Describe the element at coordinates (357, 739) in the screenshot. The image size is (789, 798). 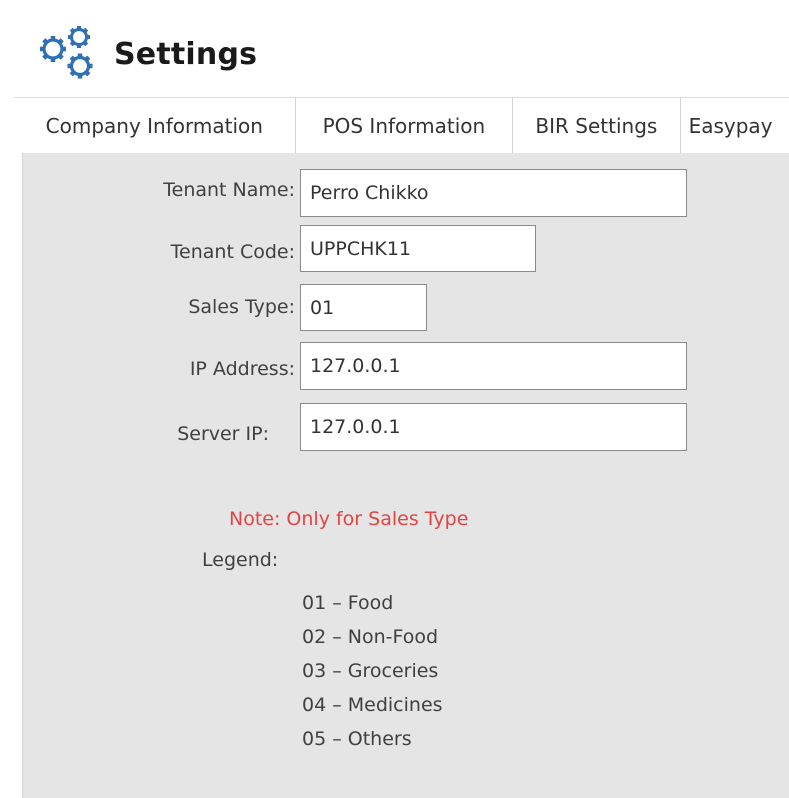
I see `legend-item-others: 05 – Others` at that location.